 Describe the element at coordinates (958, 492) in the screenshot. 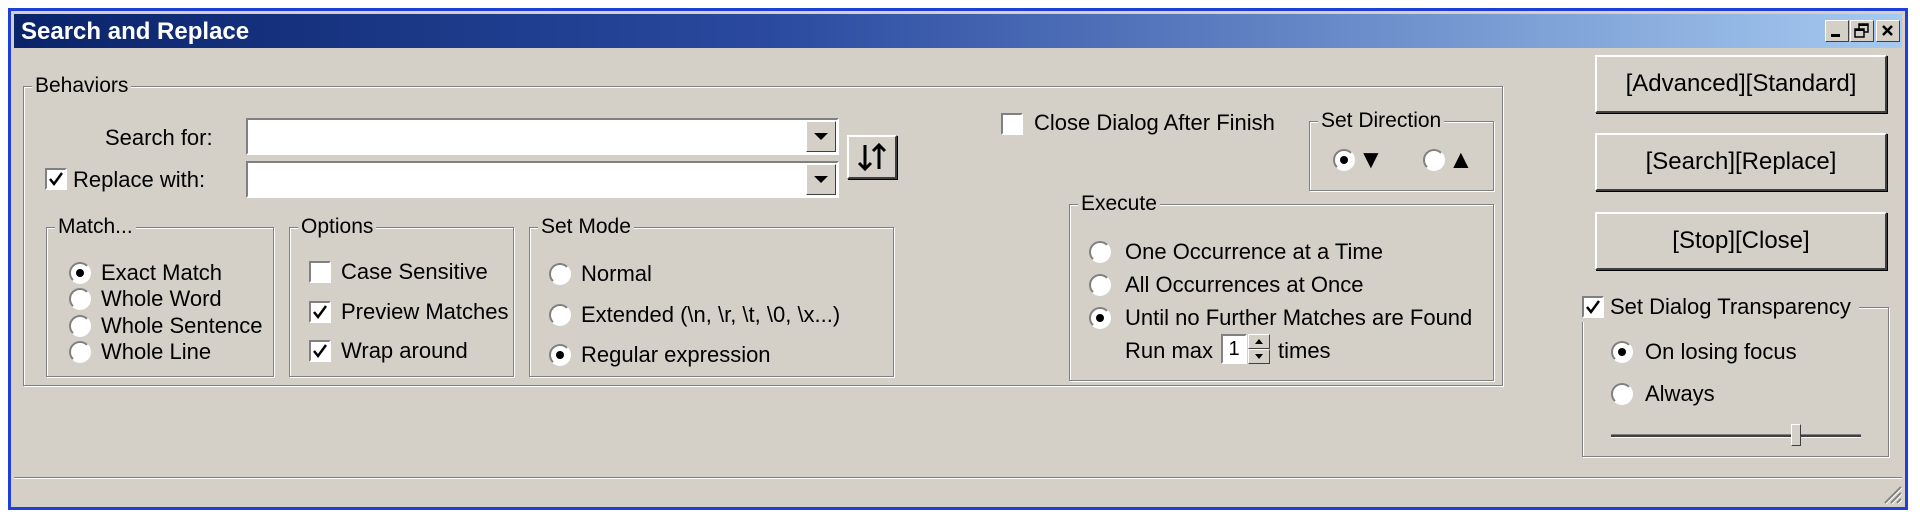

I see `status-bar` at that location.